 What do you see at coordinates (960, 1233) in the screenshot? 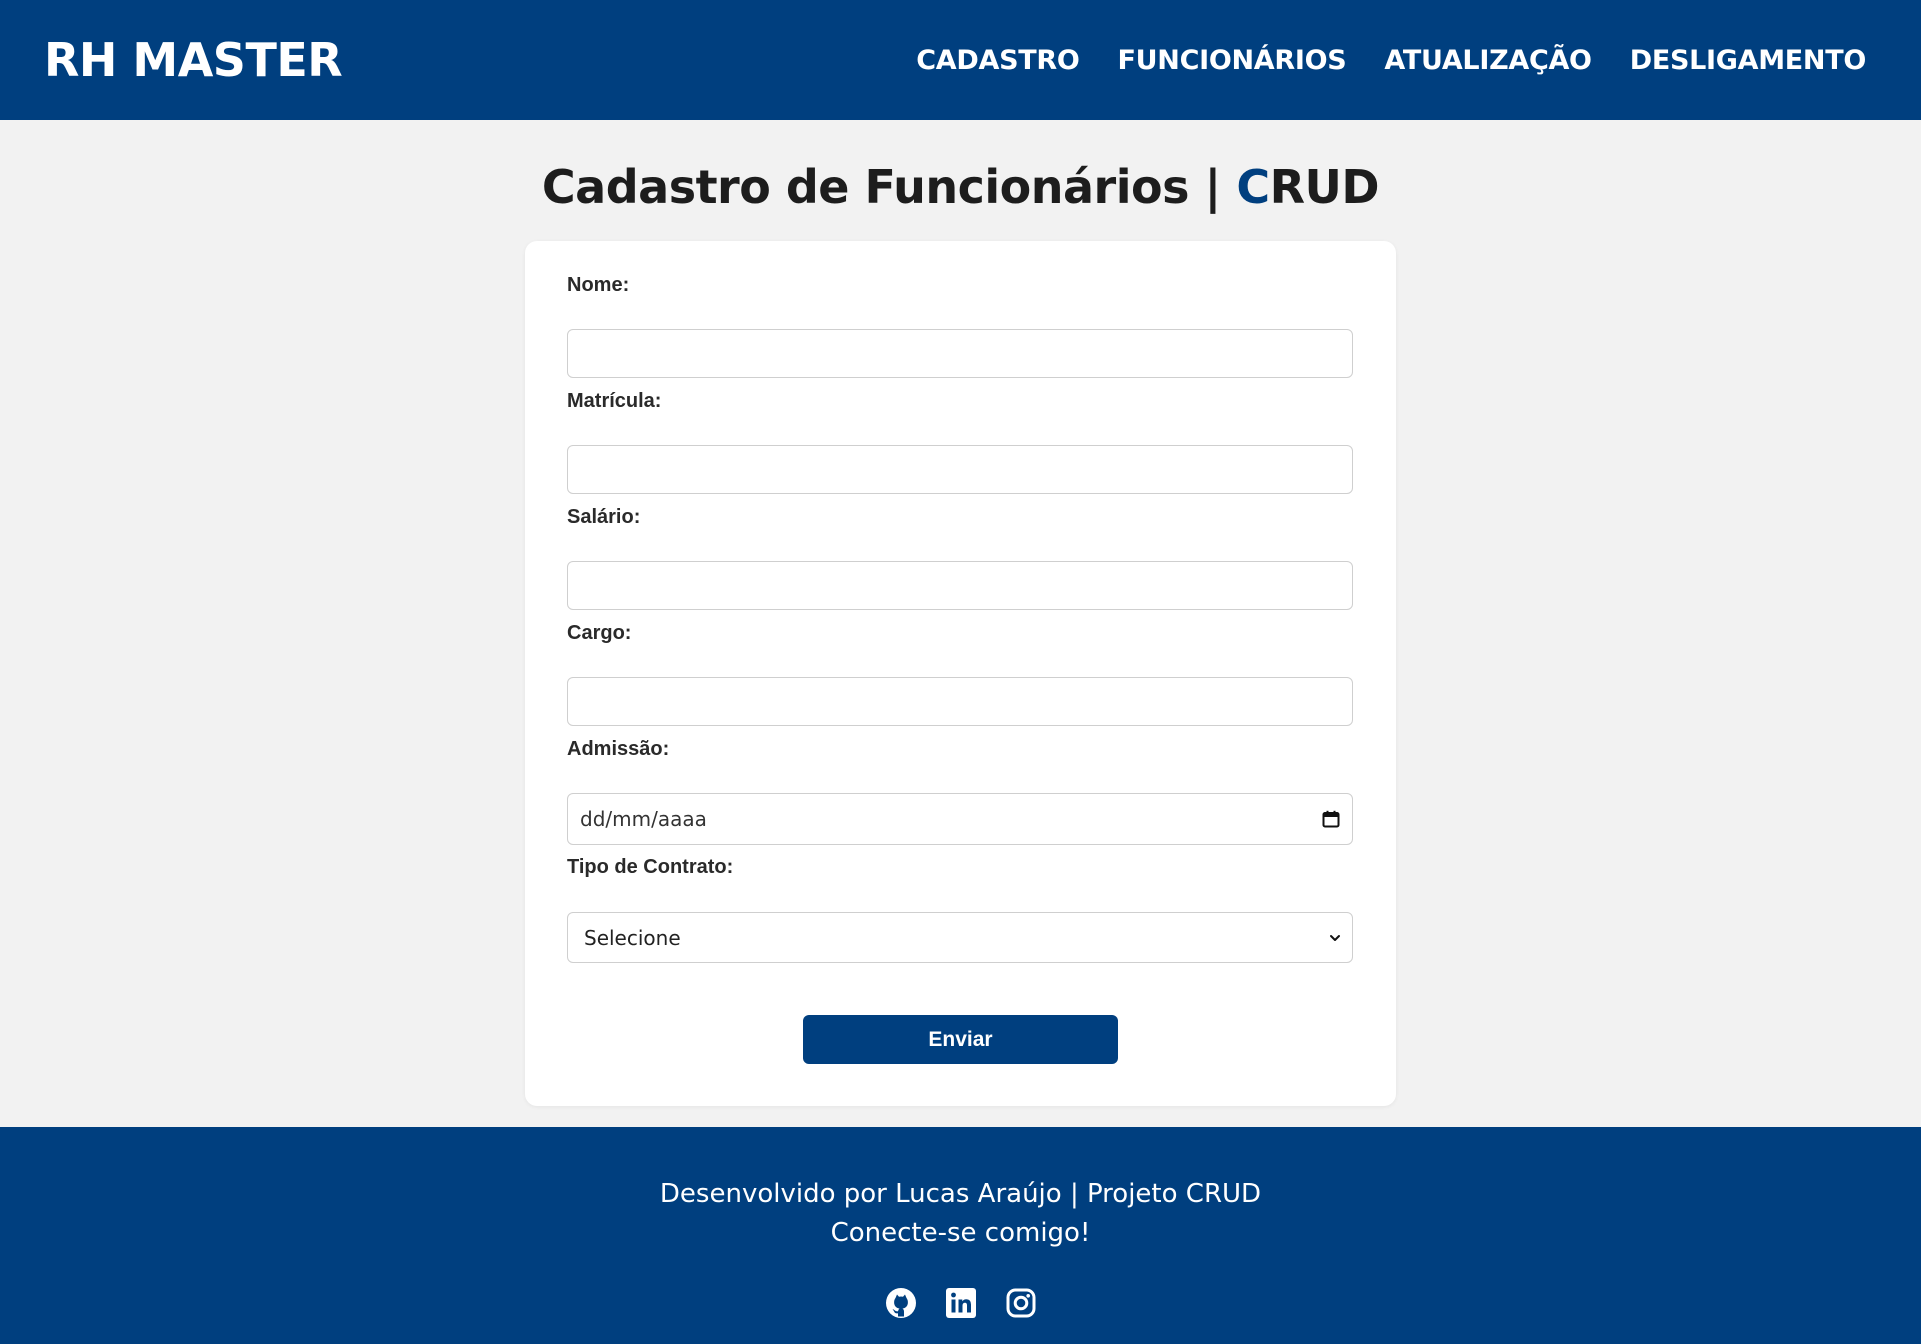
I see `footer-connect: Conecte-se comigo!` at bounding box center [960, 1233].